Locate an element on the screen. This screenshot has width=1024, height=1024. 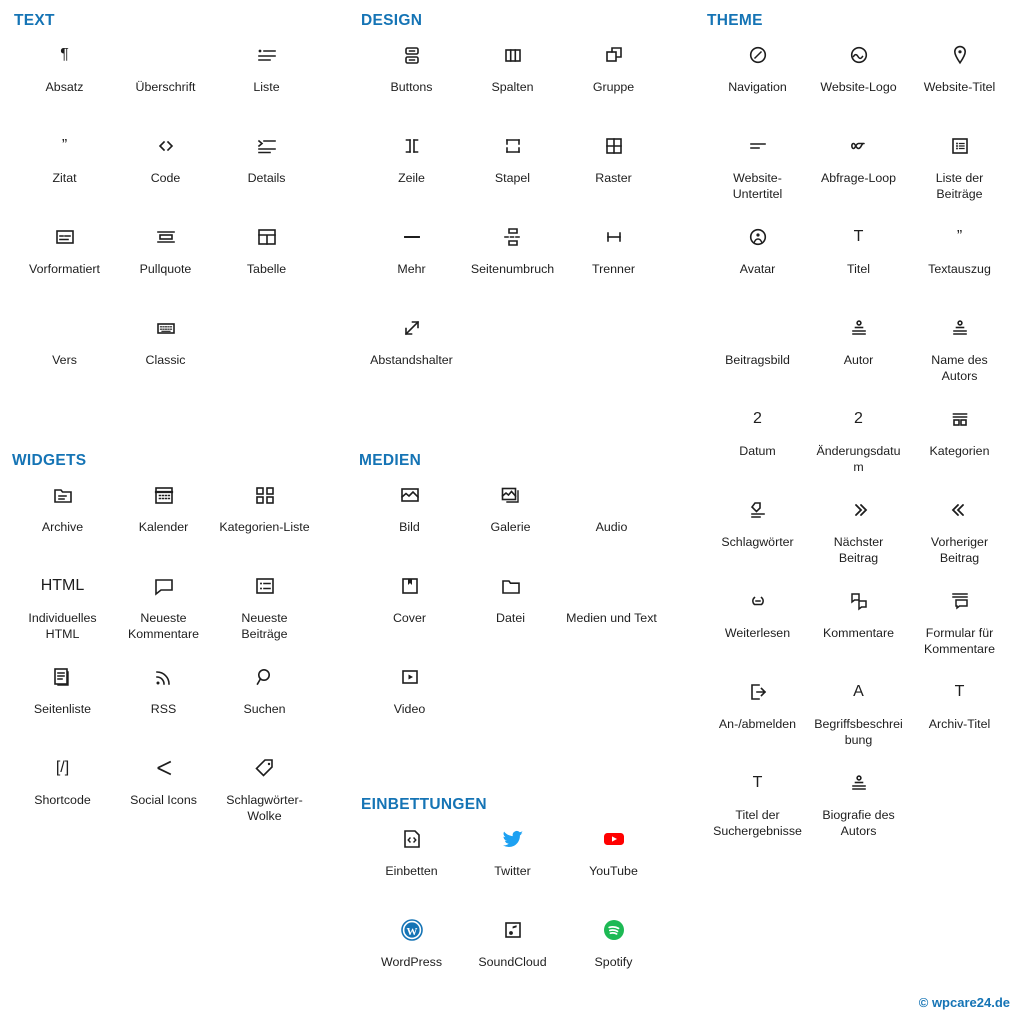
block-item: Pullquote is located at coordinates (165, 259).